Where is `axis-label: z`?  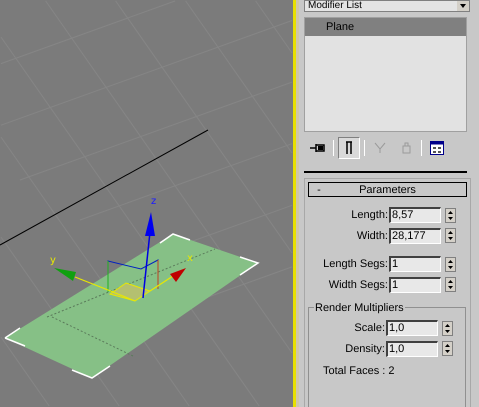
axis-label: z is located at coordinates (153, 201).